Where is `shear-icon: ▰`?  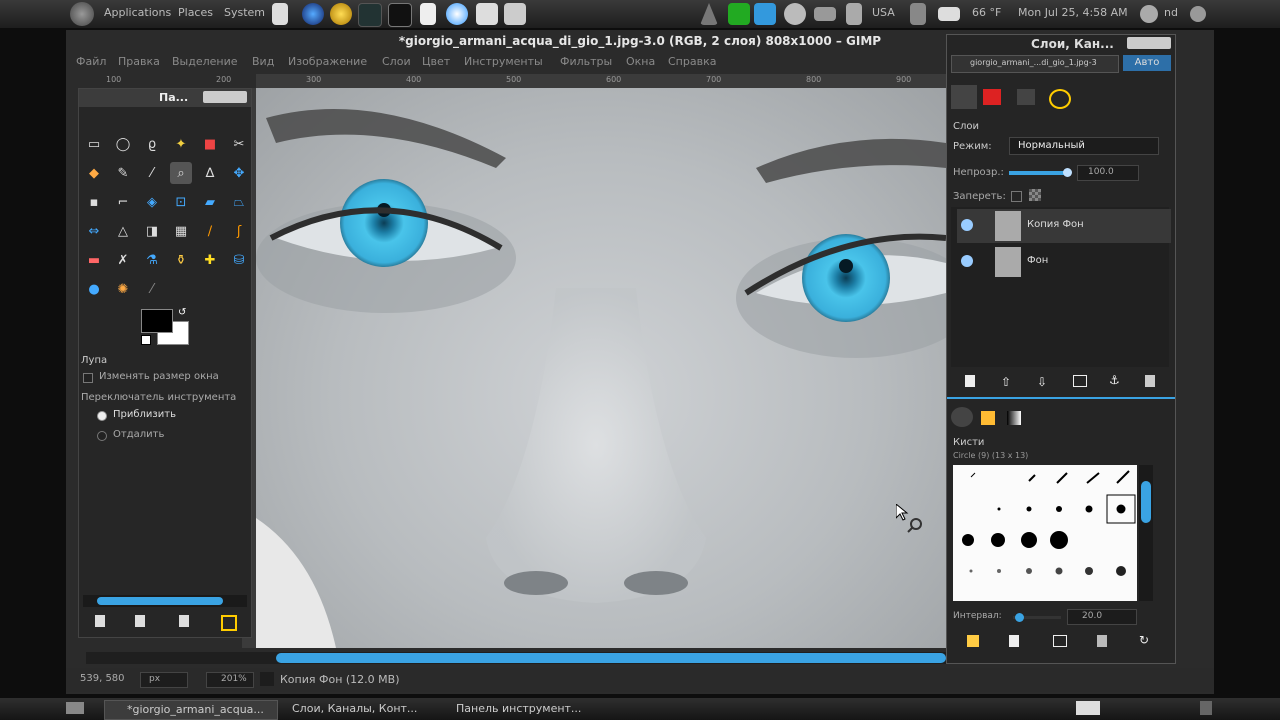
shear-icon: ▰ is located at coordinates (210, 202).